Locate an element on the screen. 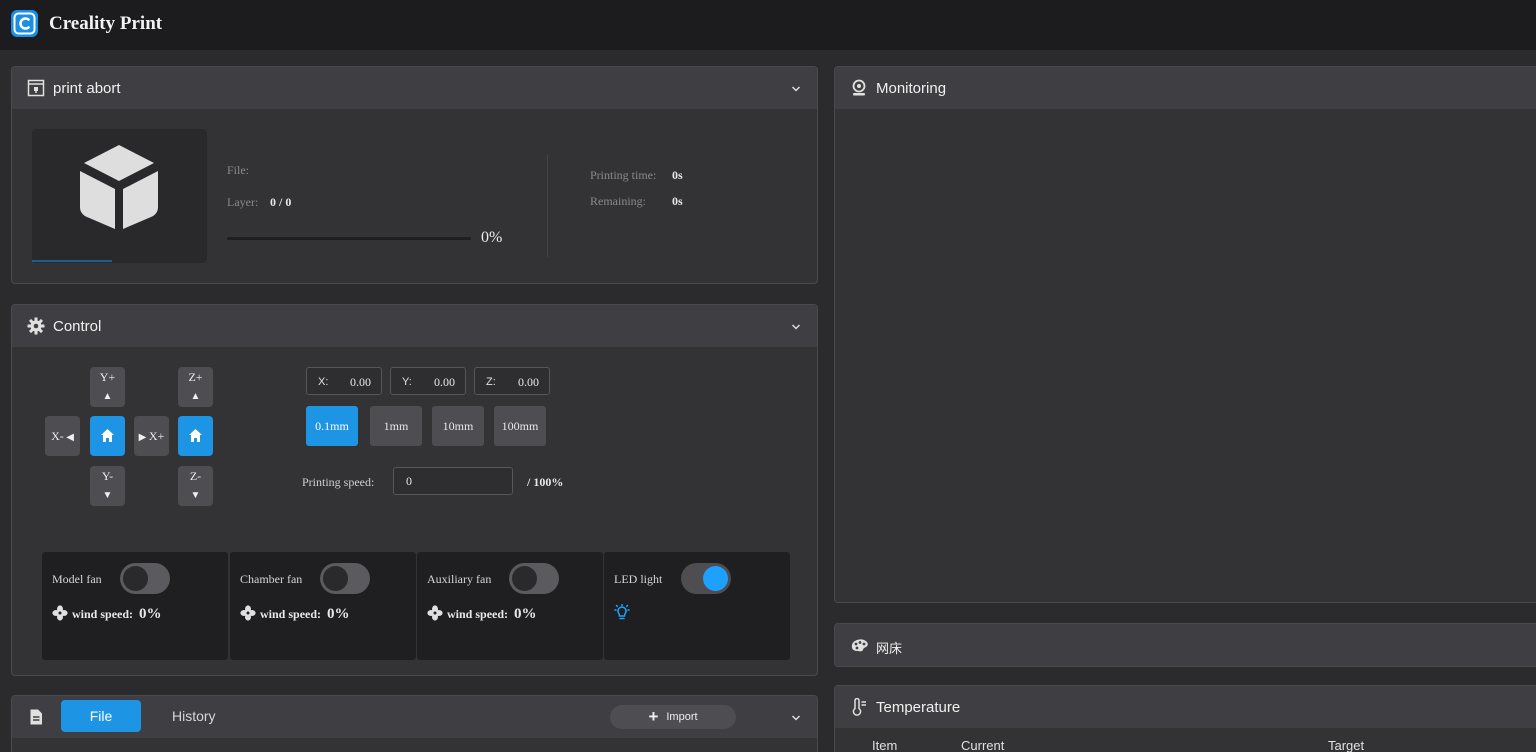 Image resolution: width=1536 pixels, height=752 pixels. mesh-bed-icon is located at coordinates (859, 645).